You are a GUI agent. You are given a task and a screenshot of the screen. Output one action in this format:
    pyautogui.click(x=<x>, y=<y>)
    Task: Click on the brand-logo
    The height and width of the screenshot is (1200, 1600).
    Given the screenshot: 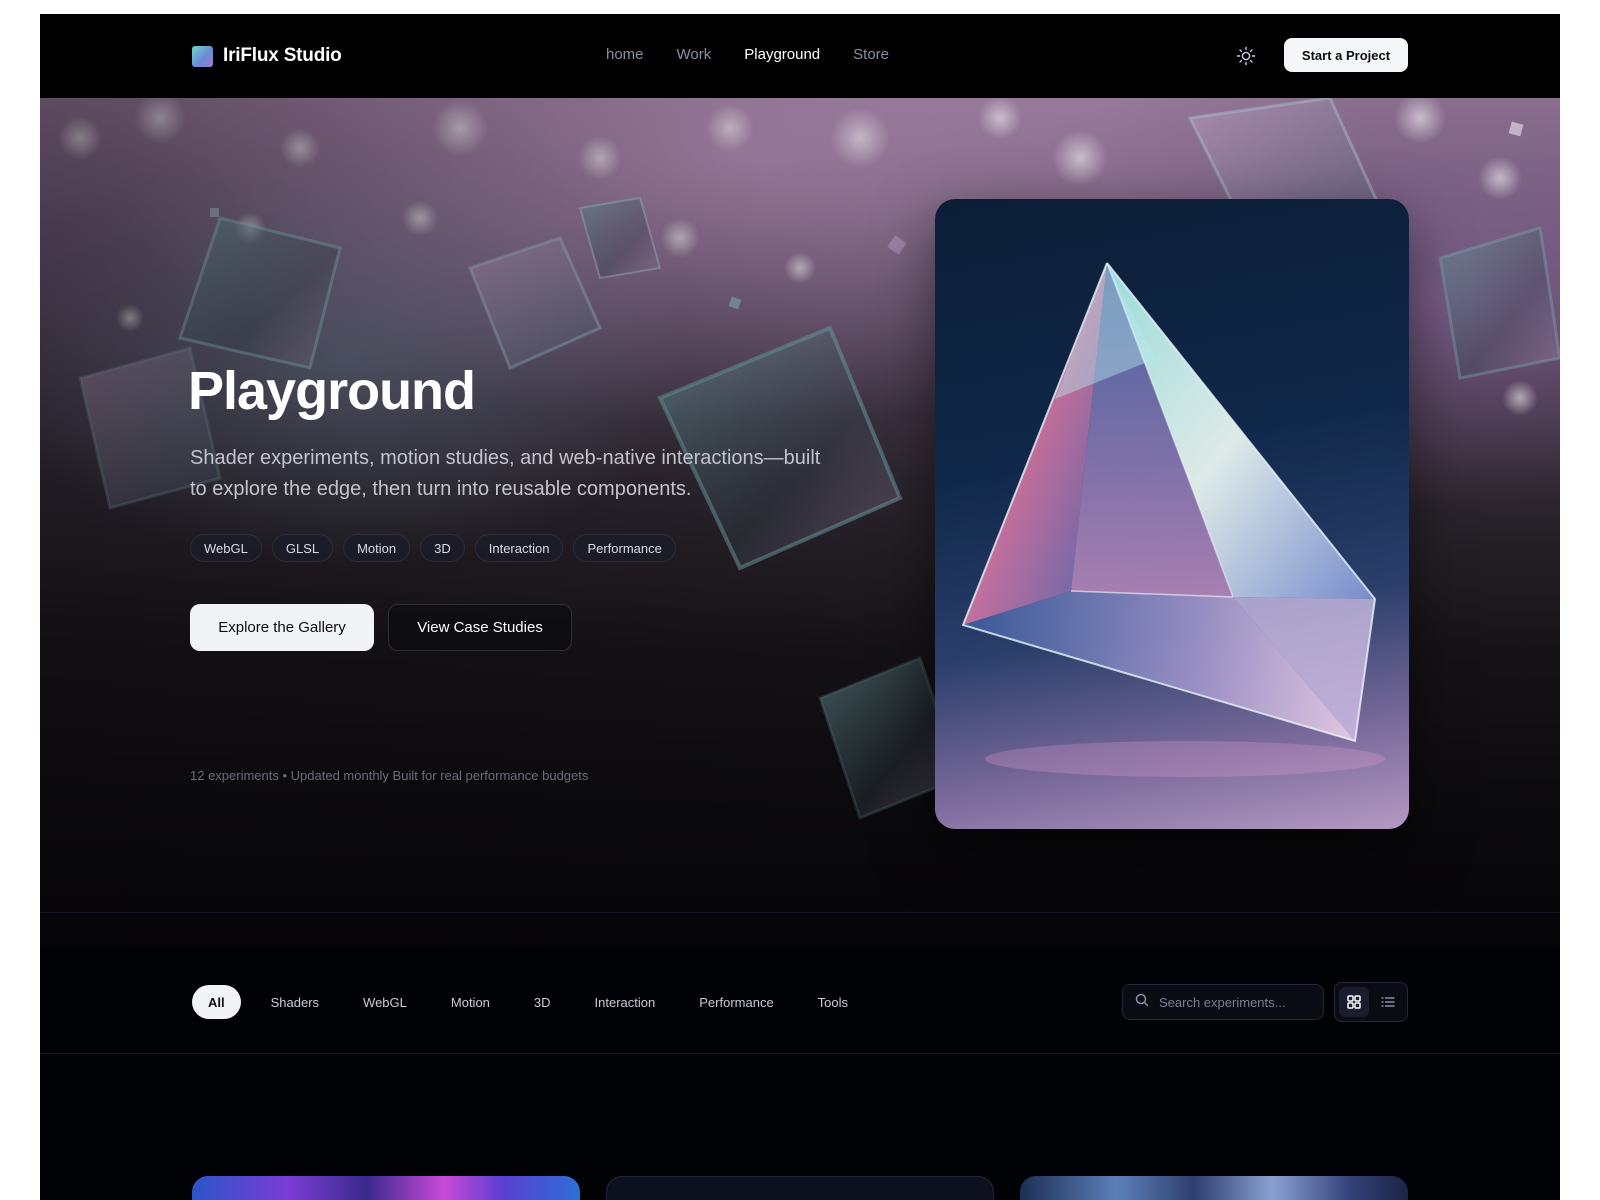 What is the action you would take?
    pyautogui.click(x=202, y=56)
    